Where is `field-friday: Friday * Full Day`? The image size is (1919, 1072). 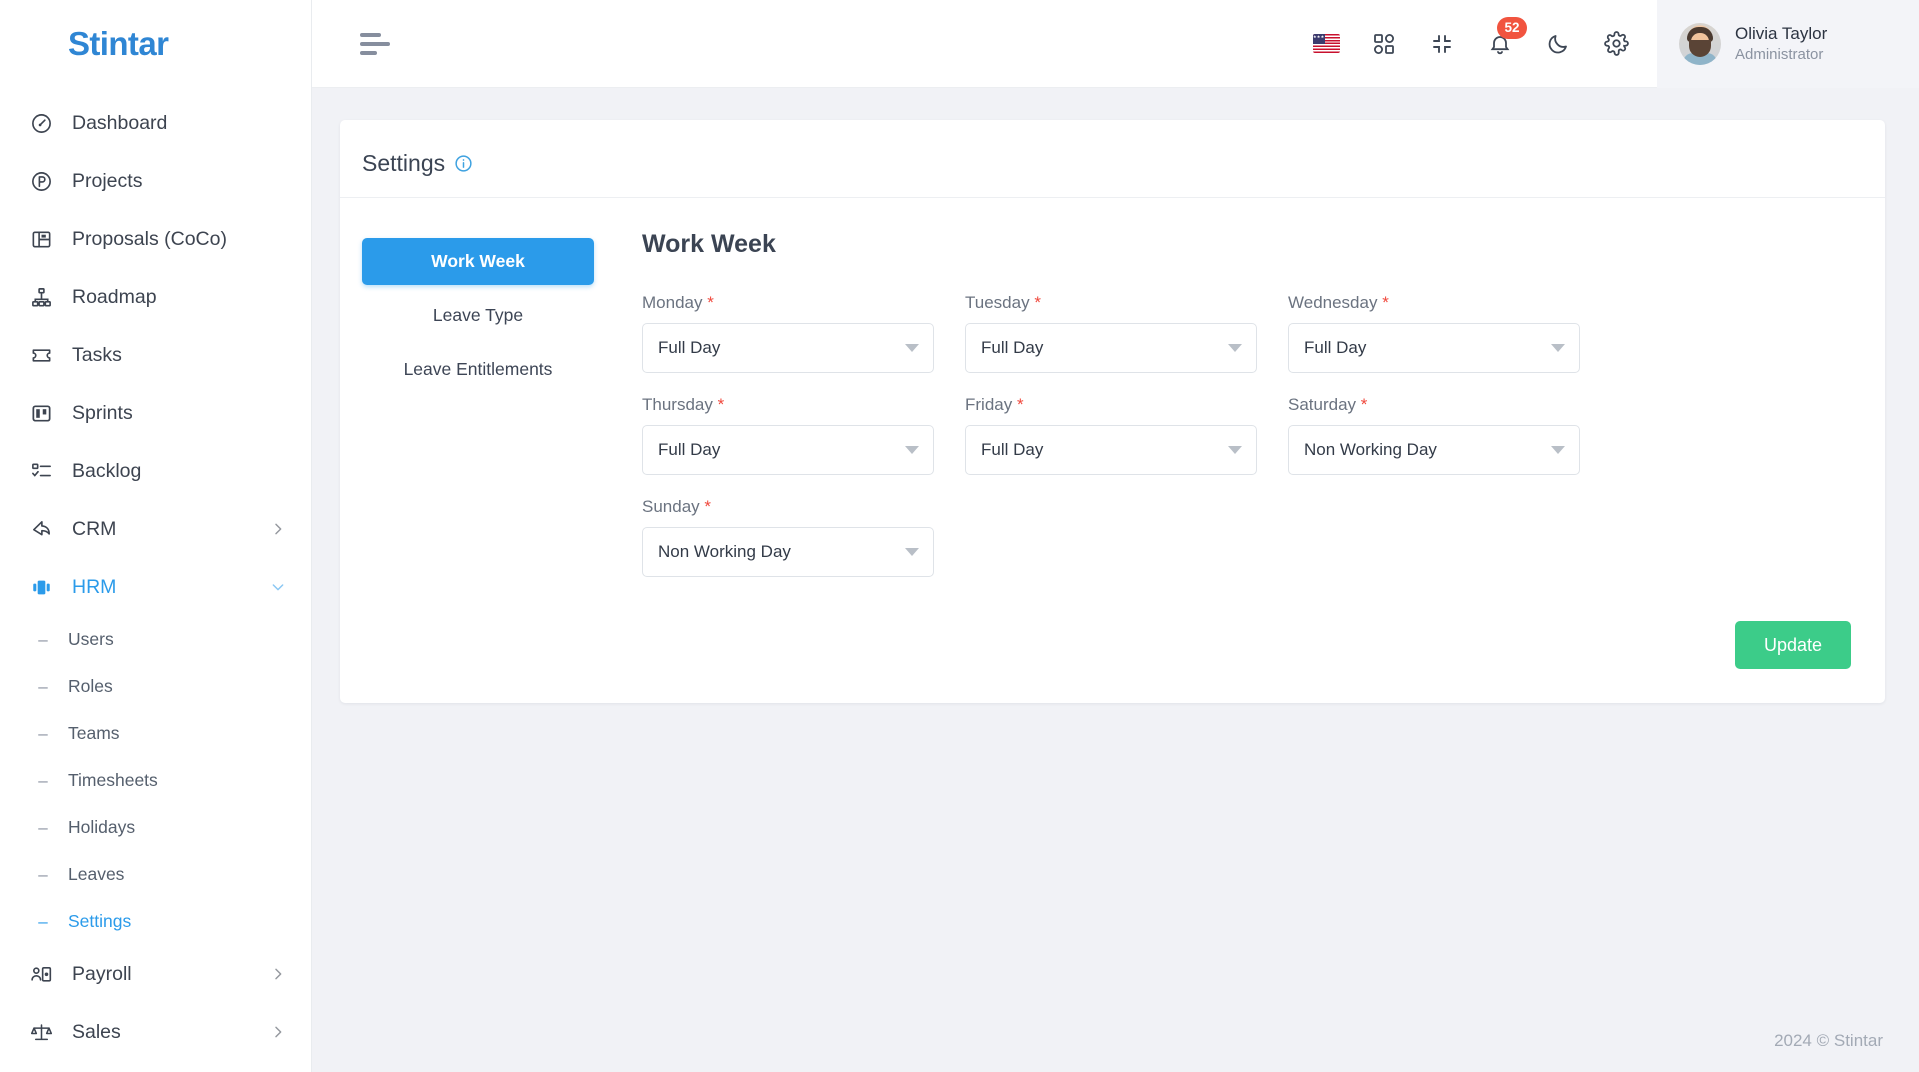
field-friday: Friday * Full Day is located at coordinates (1111, 435).